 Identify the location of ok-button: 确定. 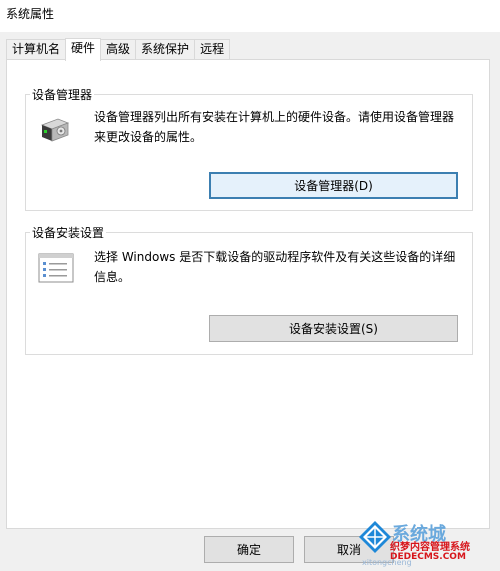
(249, 549).